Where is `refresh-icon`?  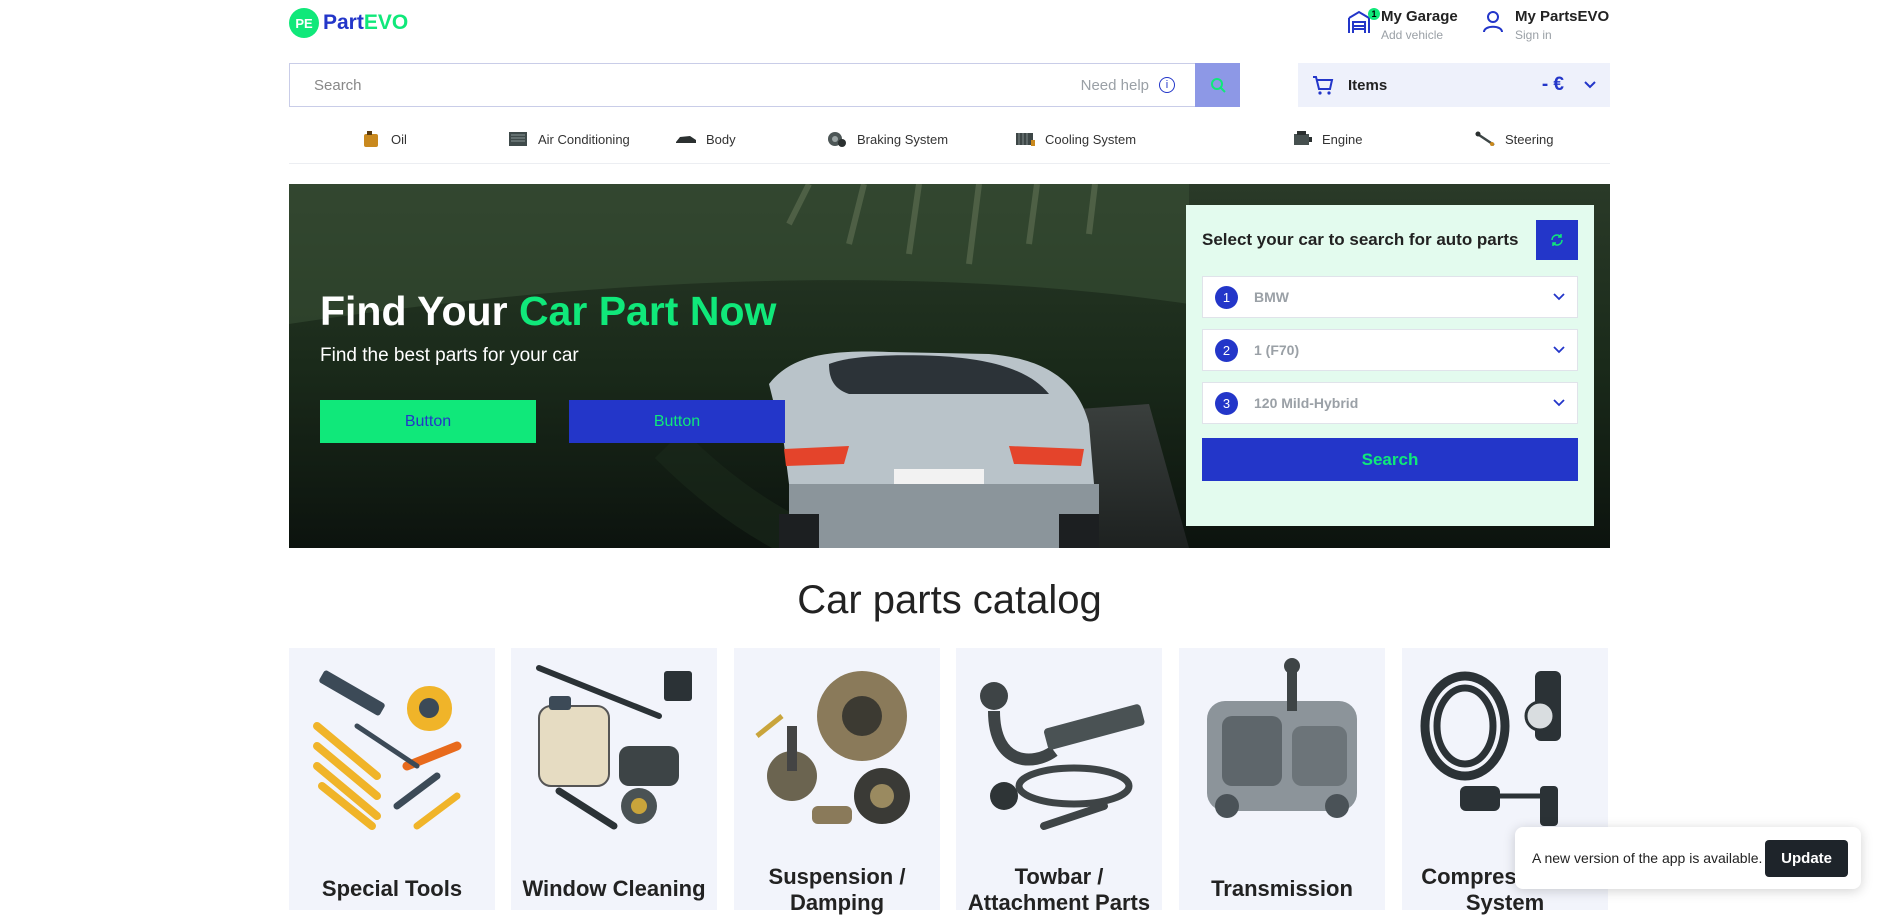 refresh-icon is located at coordinates (1557, 240).